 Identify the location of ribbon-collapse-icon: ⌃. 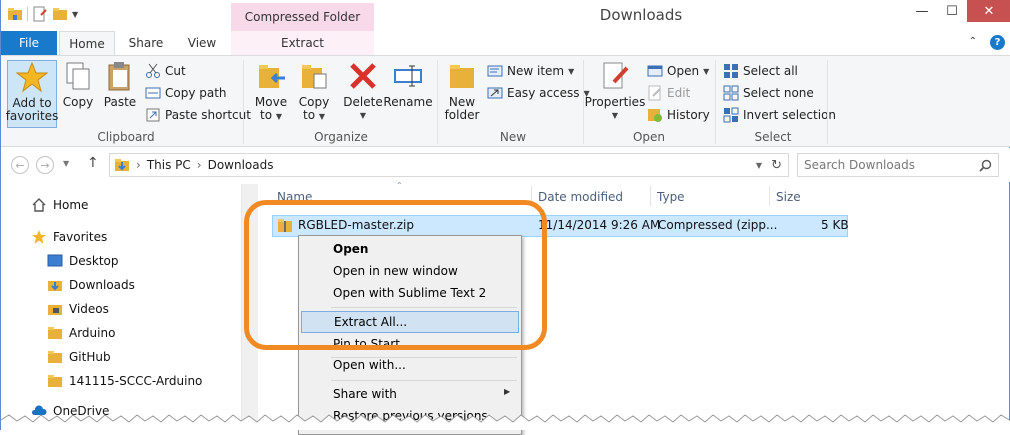
(973, 41).